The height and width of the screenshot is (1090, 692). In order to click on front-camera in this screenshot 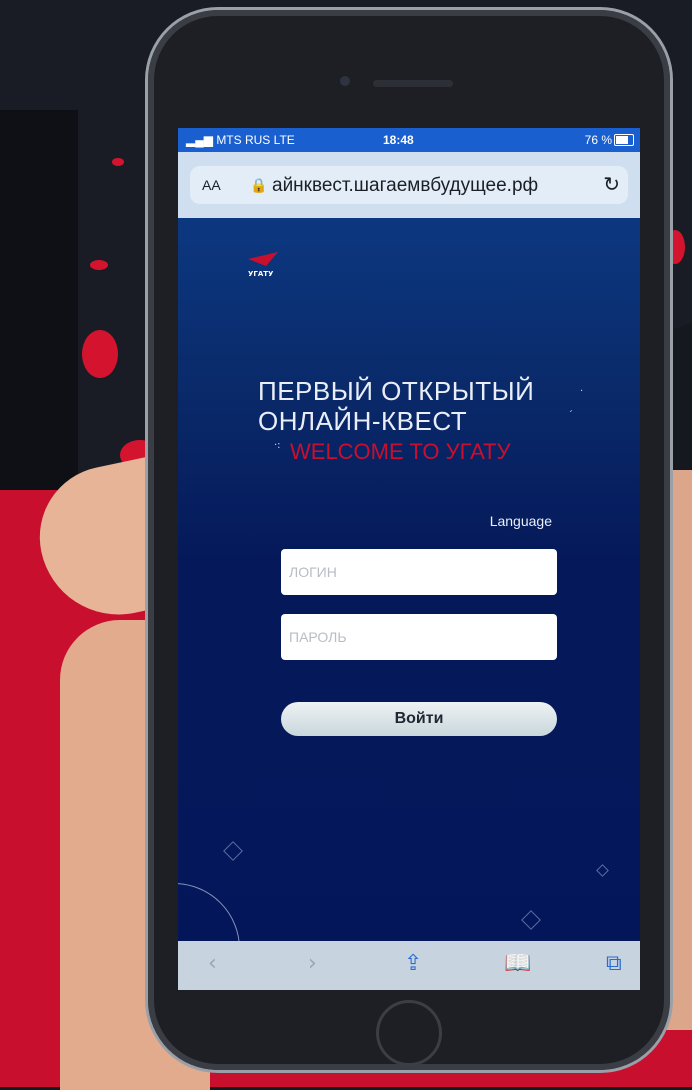, I will do `click(345, 81)`.